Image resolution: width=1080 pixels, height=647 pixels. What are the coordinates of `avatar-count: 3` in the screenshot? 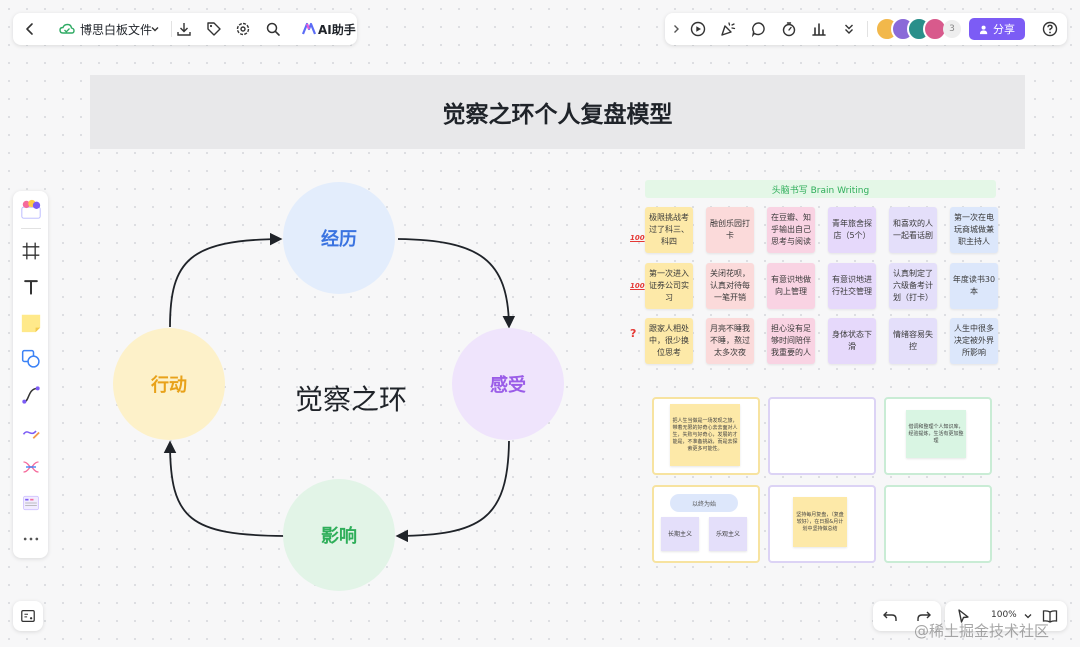 It's located at (952, 29).